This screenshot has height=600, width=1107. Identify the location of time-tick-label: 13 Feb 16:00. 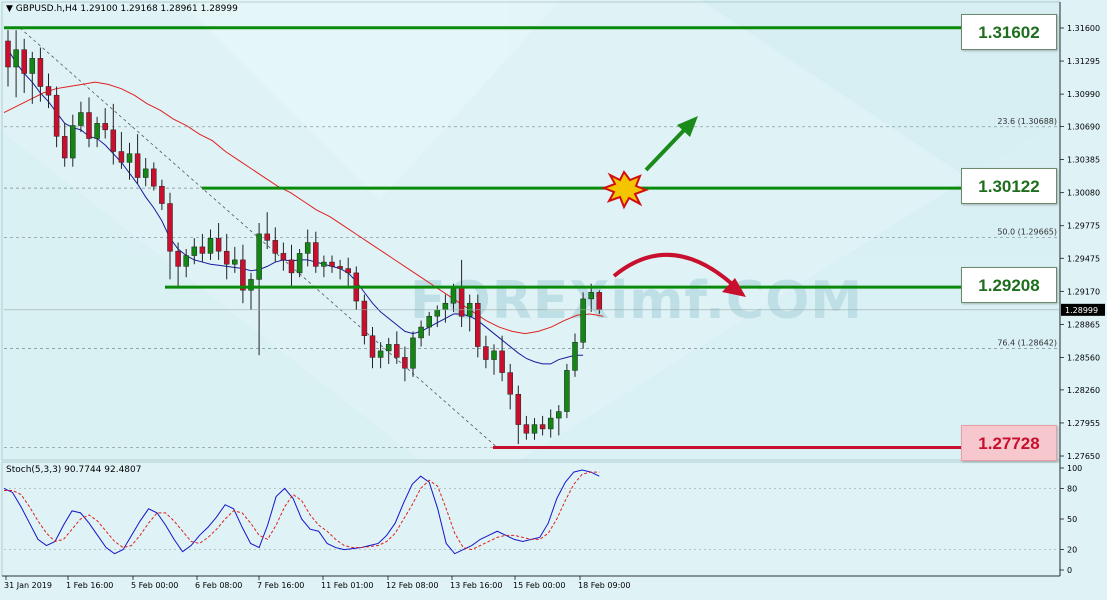
(476, 585).